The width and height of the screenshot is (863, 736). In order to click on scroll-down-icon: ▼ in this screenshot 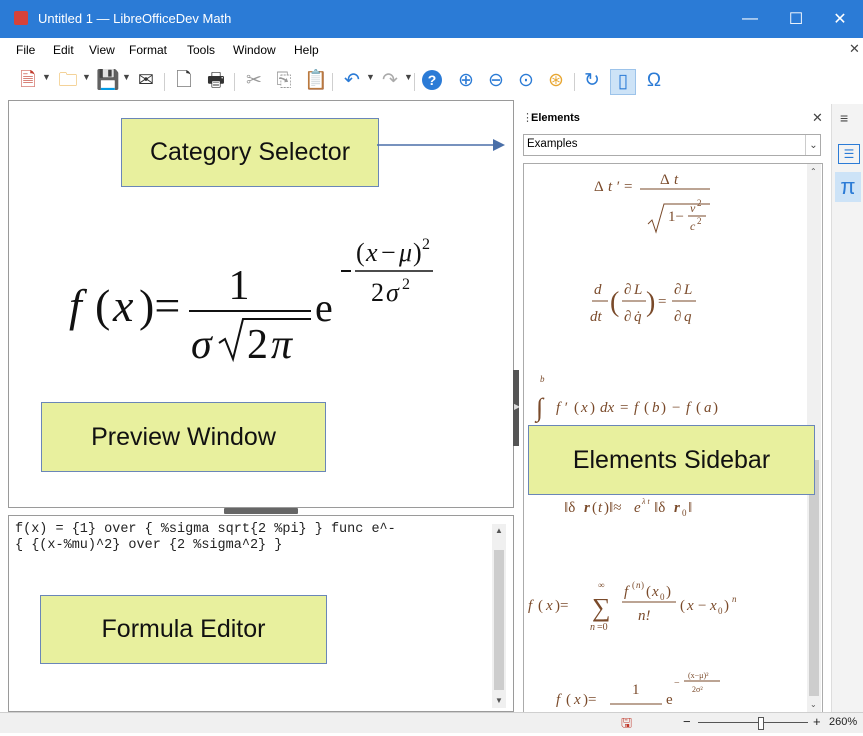, I will do `click(499, 700)`.